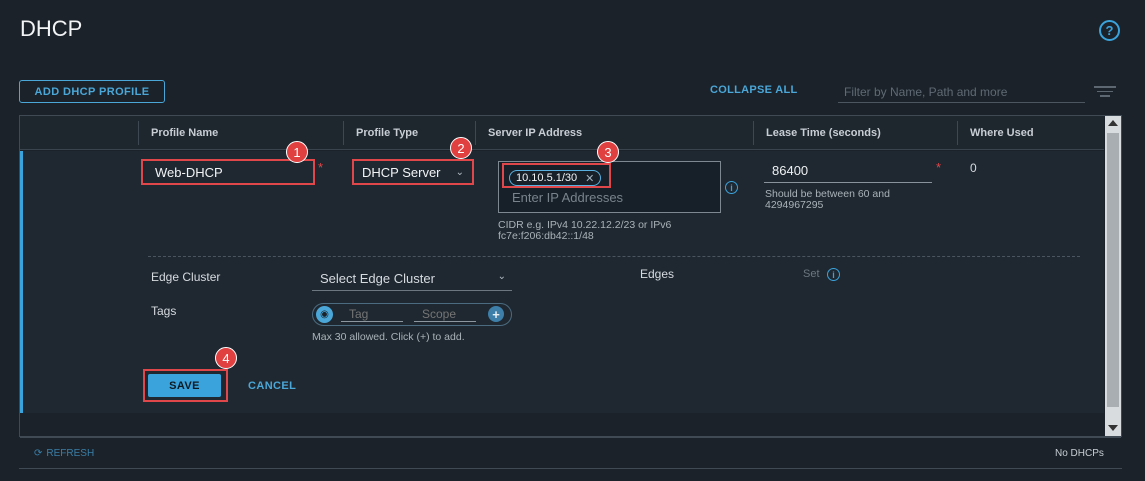 Image resolution: width=1145 pixels, height=481 pixels. What do you see at coordinates (1105, 92) in the screenshot?
I see `filter-menu-icon` at bounding box center [1105, 92].